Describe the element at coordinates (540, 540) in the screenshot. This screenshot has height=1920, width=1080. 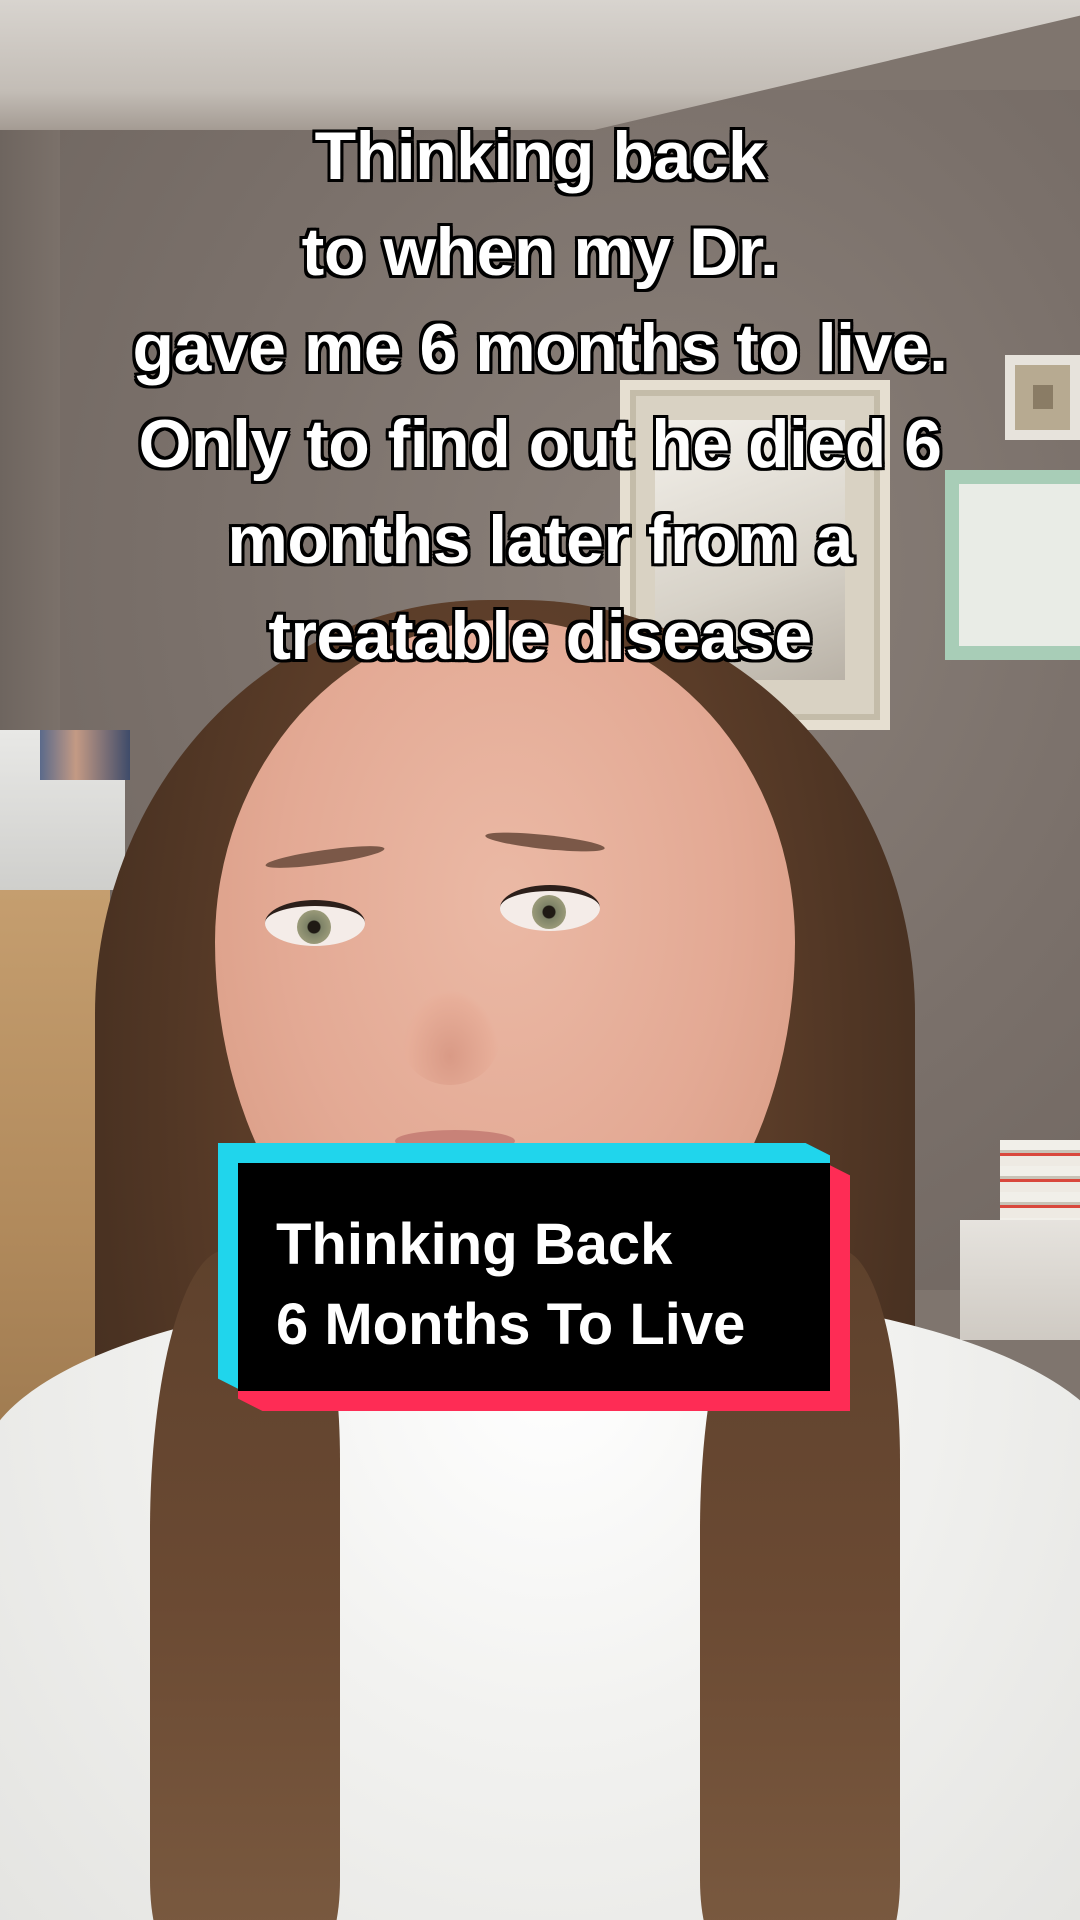
I see `caption-line-5: months later from a` at that location.